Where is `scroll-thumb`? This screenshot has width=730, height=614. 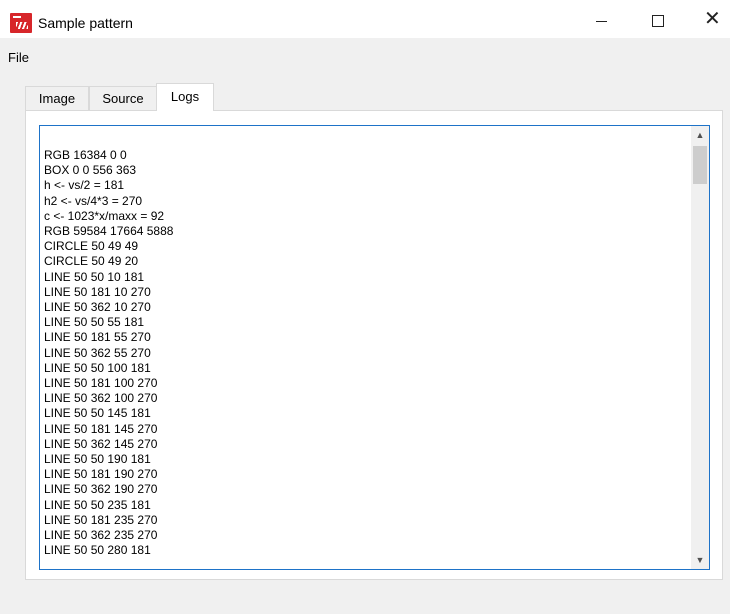
scroll-thumb is located at coordinates (700, 165).